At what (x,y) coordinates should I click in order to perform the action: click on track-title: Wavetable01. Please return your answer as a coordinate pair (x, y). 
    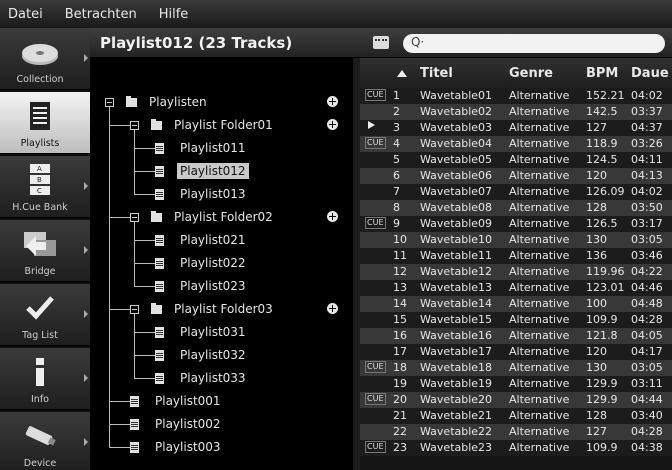
    Looking at the image, I should click on (456, 95).